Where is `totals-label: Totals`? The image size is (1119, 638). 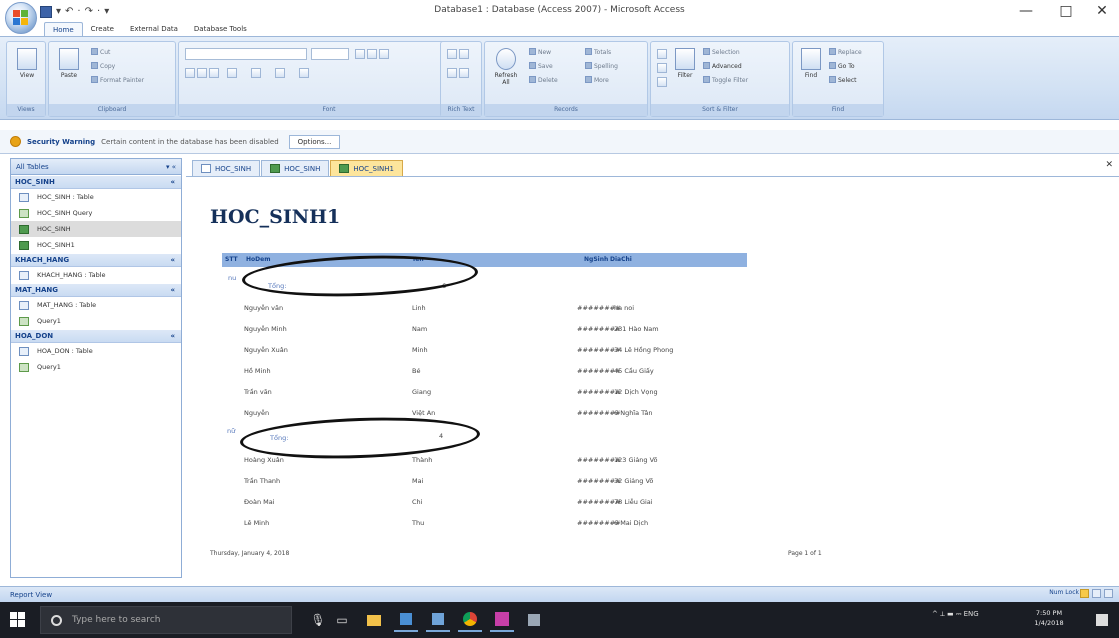
totals-label: Totals is located at coordinates (603, 52).